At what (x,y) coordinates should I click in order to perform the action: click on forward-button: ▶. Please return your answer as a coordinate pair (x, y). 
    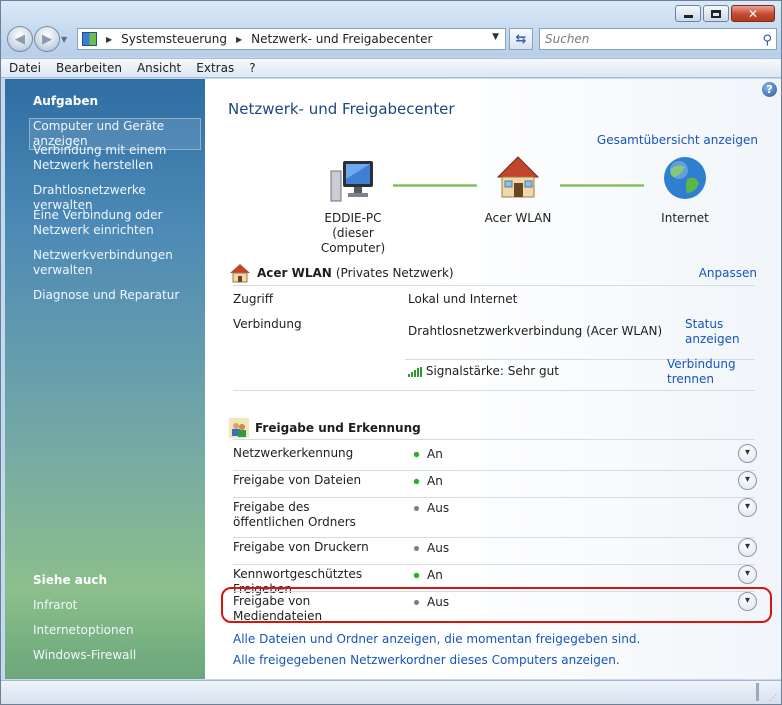
    Looking at the image, I should click on (47, 39).